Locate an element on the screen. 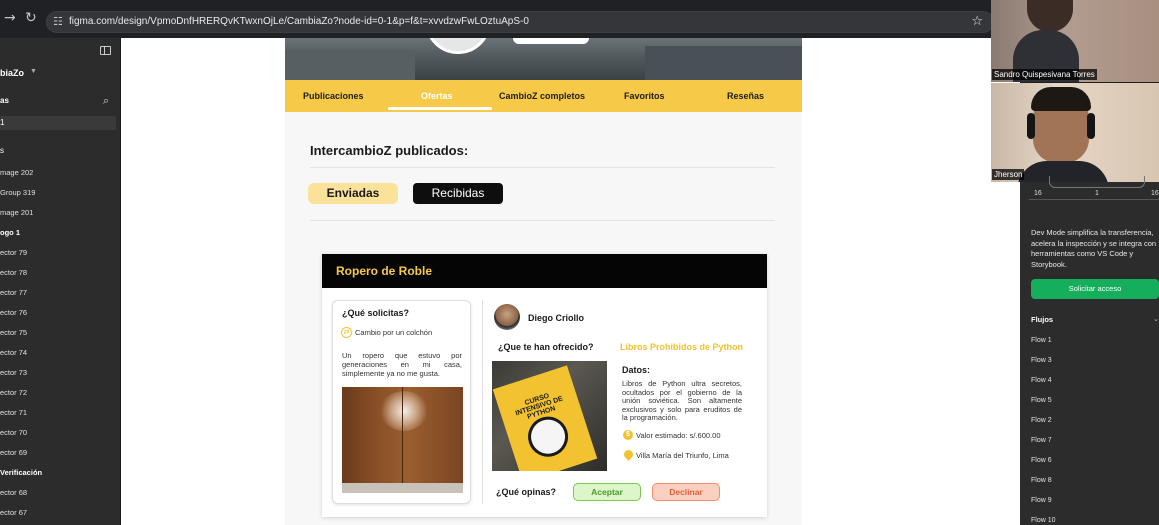  flow-item: Flow 1 is located at coordinates (1041, 340).